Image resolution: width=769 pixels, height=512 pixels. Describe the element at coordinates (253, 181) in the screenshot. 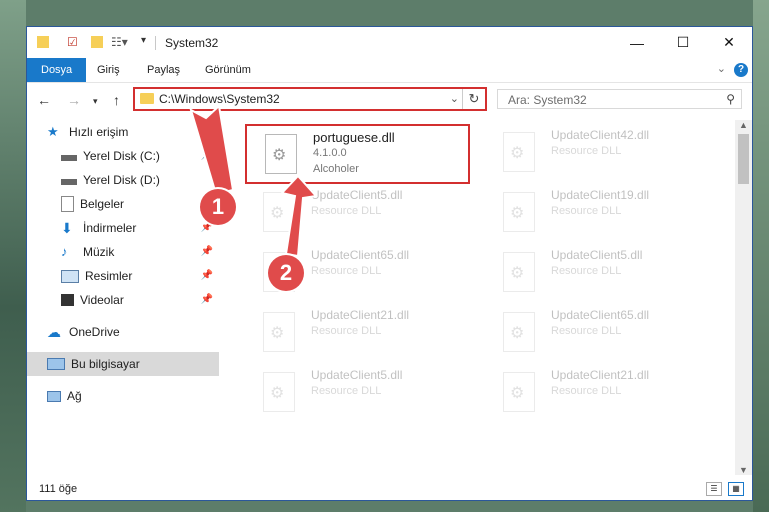

I see `annotation-overlay` at that location.